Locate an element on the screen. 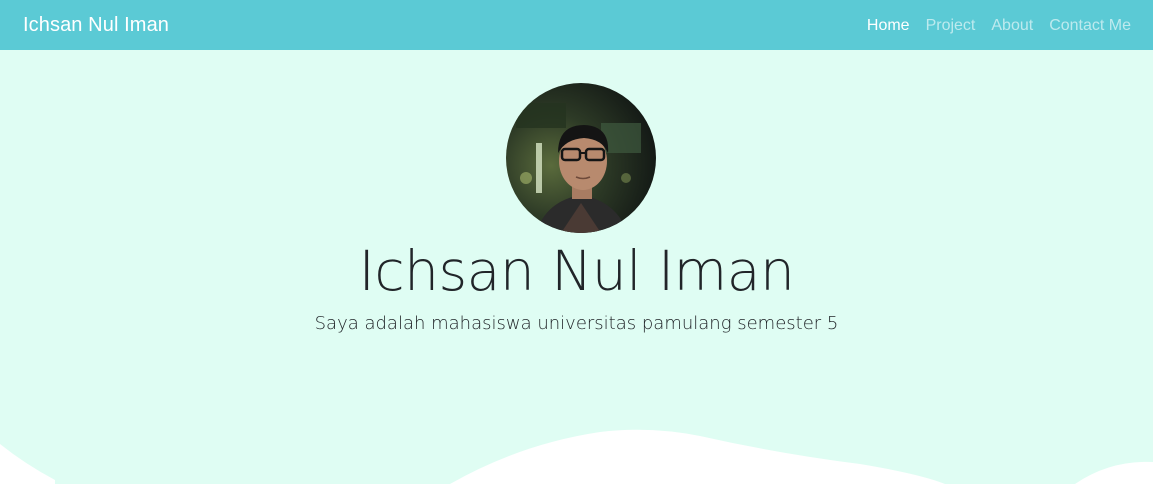 The width and height of the screenshot is (1153, 484). profile-photo is located at coordinates (581, 158).